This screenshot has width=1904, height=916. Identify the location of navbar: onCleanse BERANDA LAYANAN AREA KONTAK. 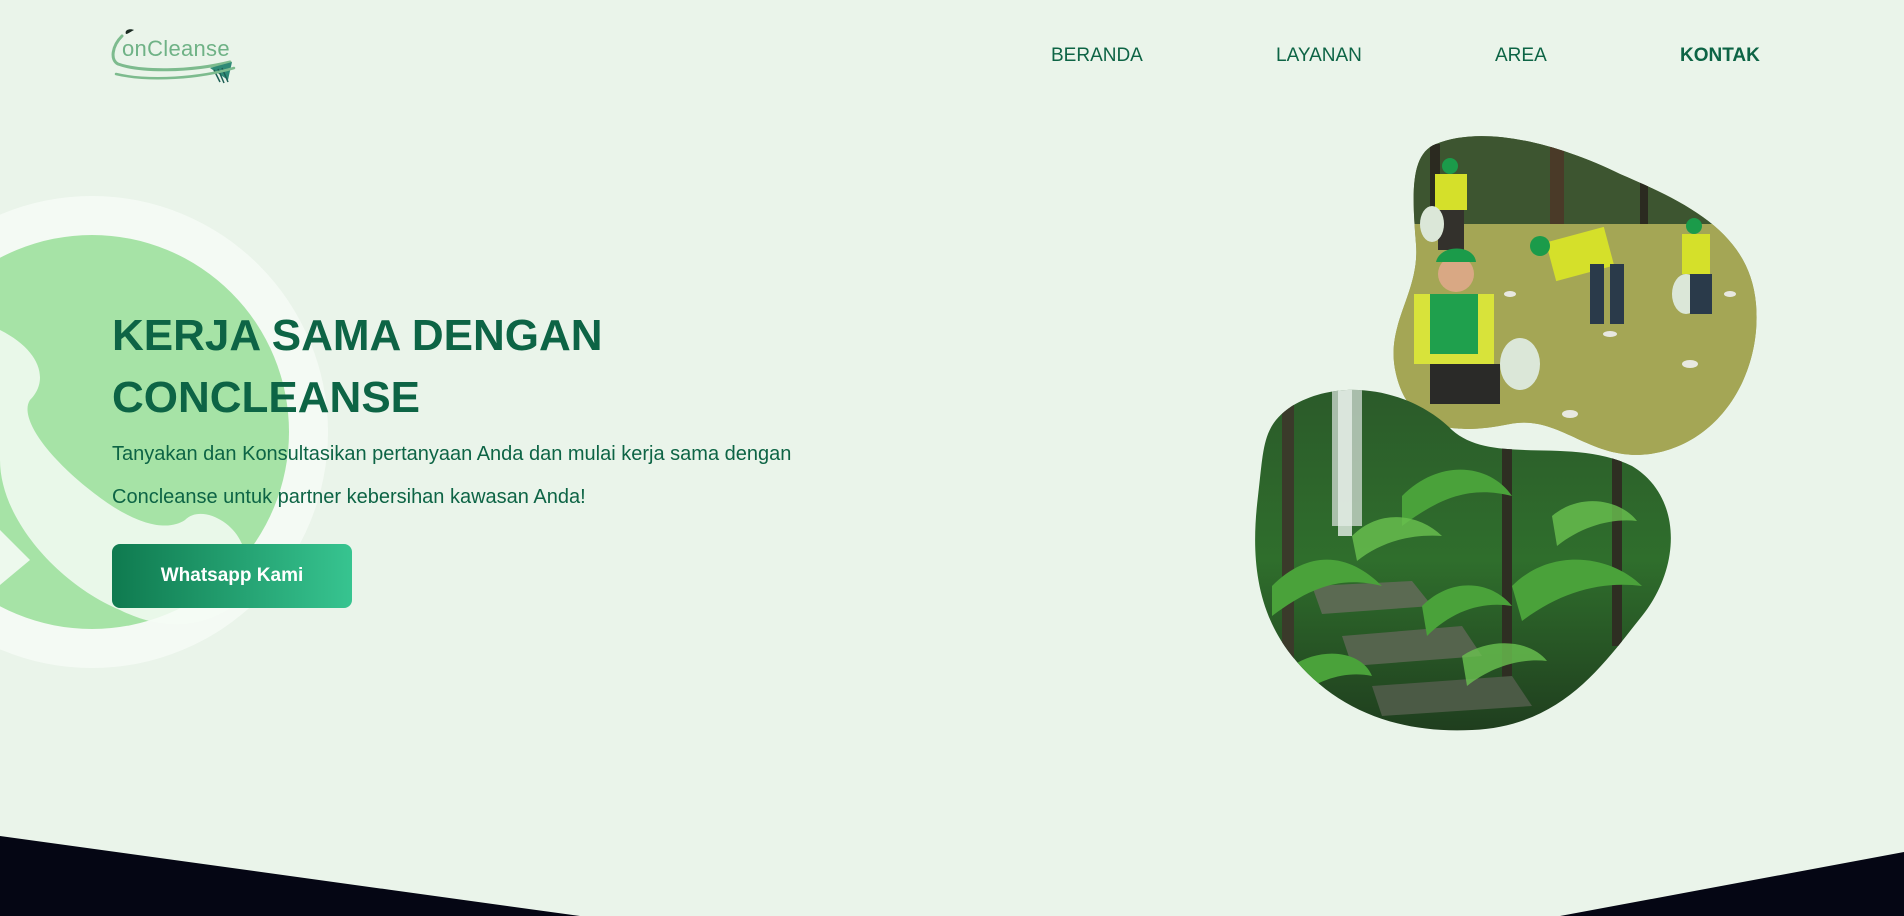
(952, 58).